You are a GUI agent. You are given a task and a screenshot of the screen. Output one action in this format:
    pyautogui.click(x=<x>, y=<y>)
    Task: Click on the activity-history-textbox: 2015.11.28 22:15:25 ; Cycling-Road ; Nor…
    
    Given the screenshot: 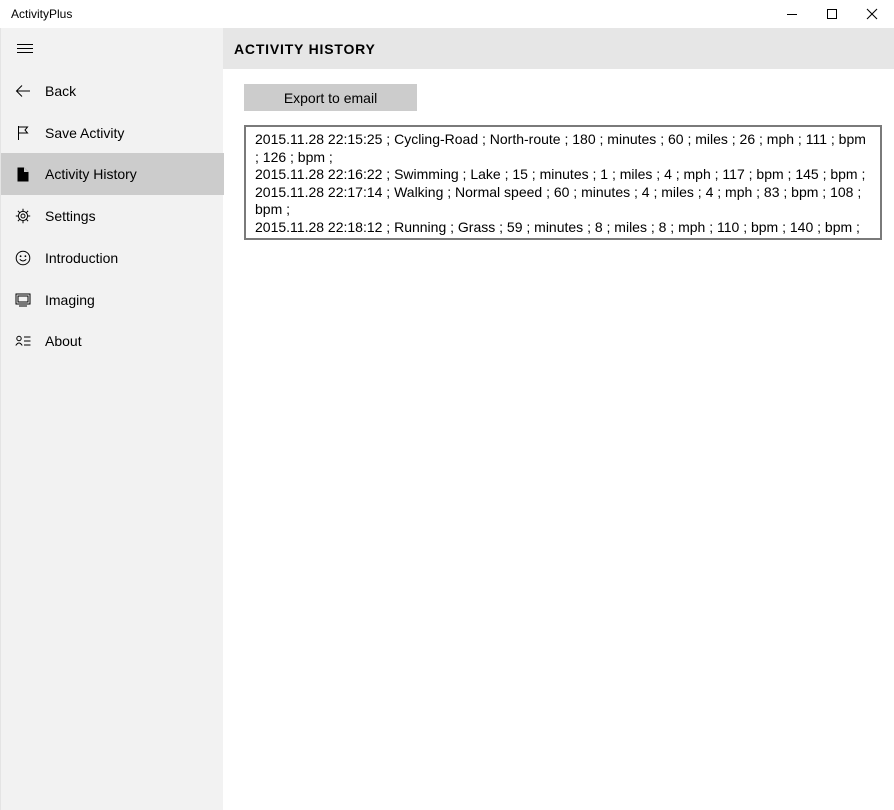 What is the action you would take?
    pyautogui.click(x=563, y=182)
    